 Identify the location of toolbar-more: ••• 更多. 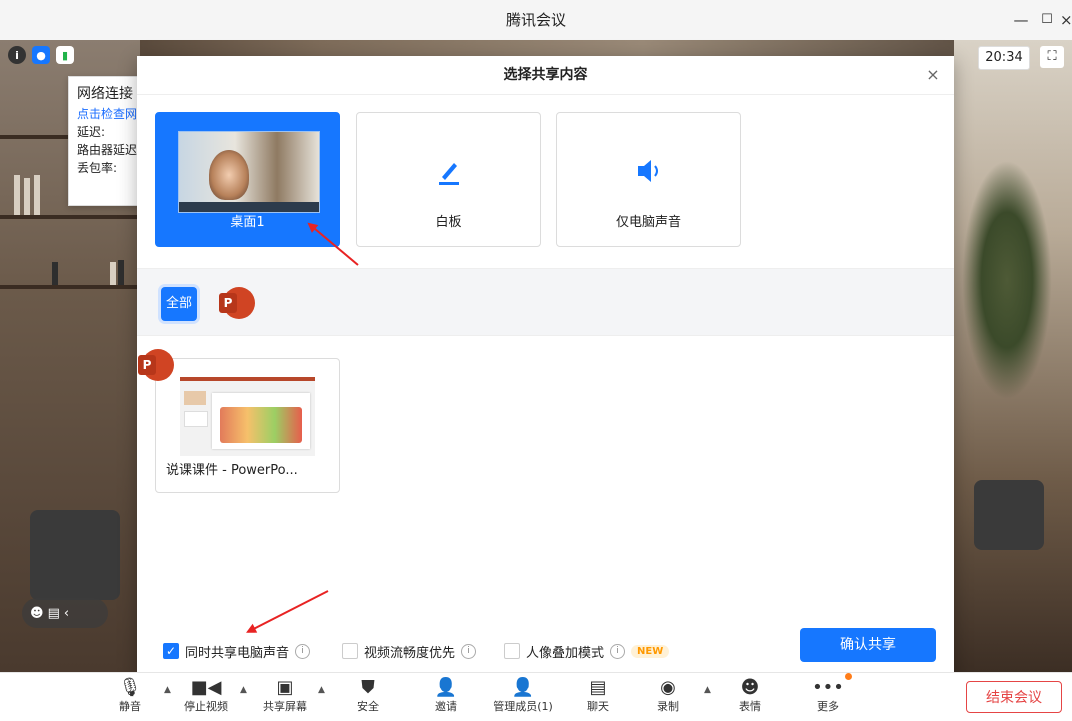
(828, 696).